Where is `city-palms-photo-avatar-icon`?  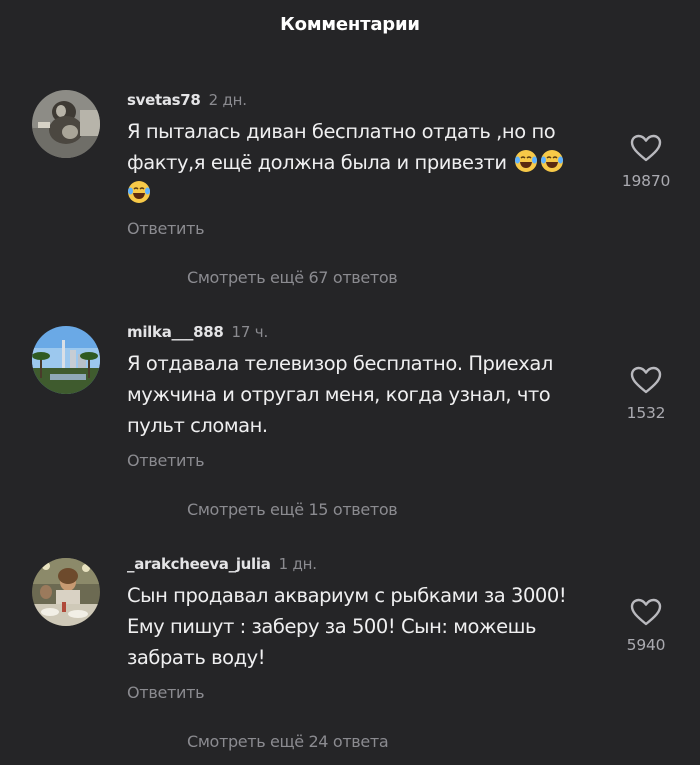
city-palms-photo-avatar-icon is located at coordinates (66, 360).